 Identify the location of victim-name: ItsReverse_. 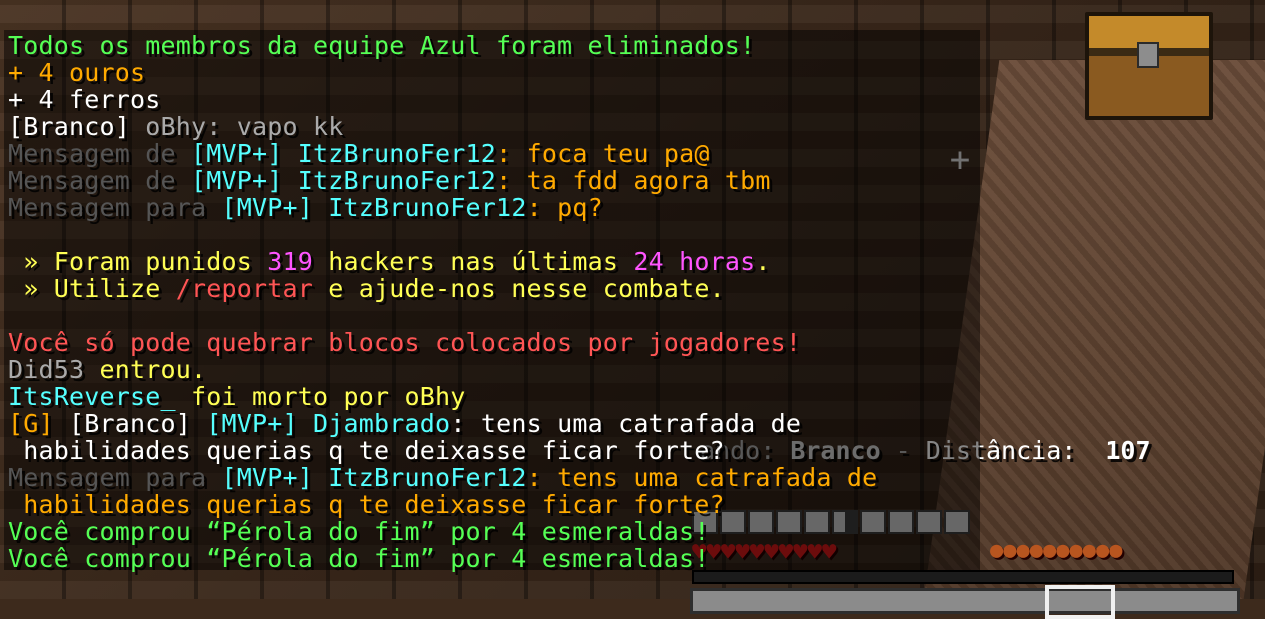
(92, 396).